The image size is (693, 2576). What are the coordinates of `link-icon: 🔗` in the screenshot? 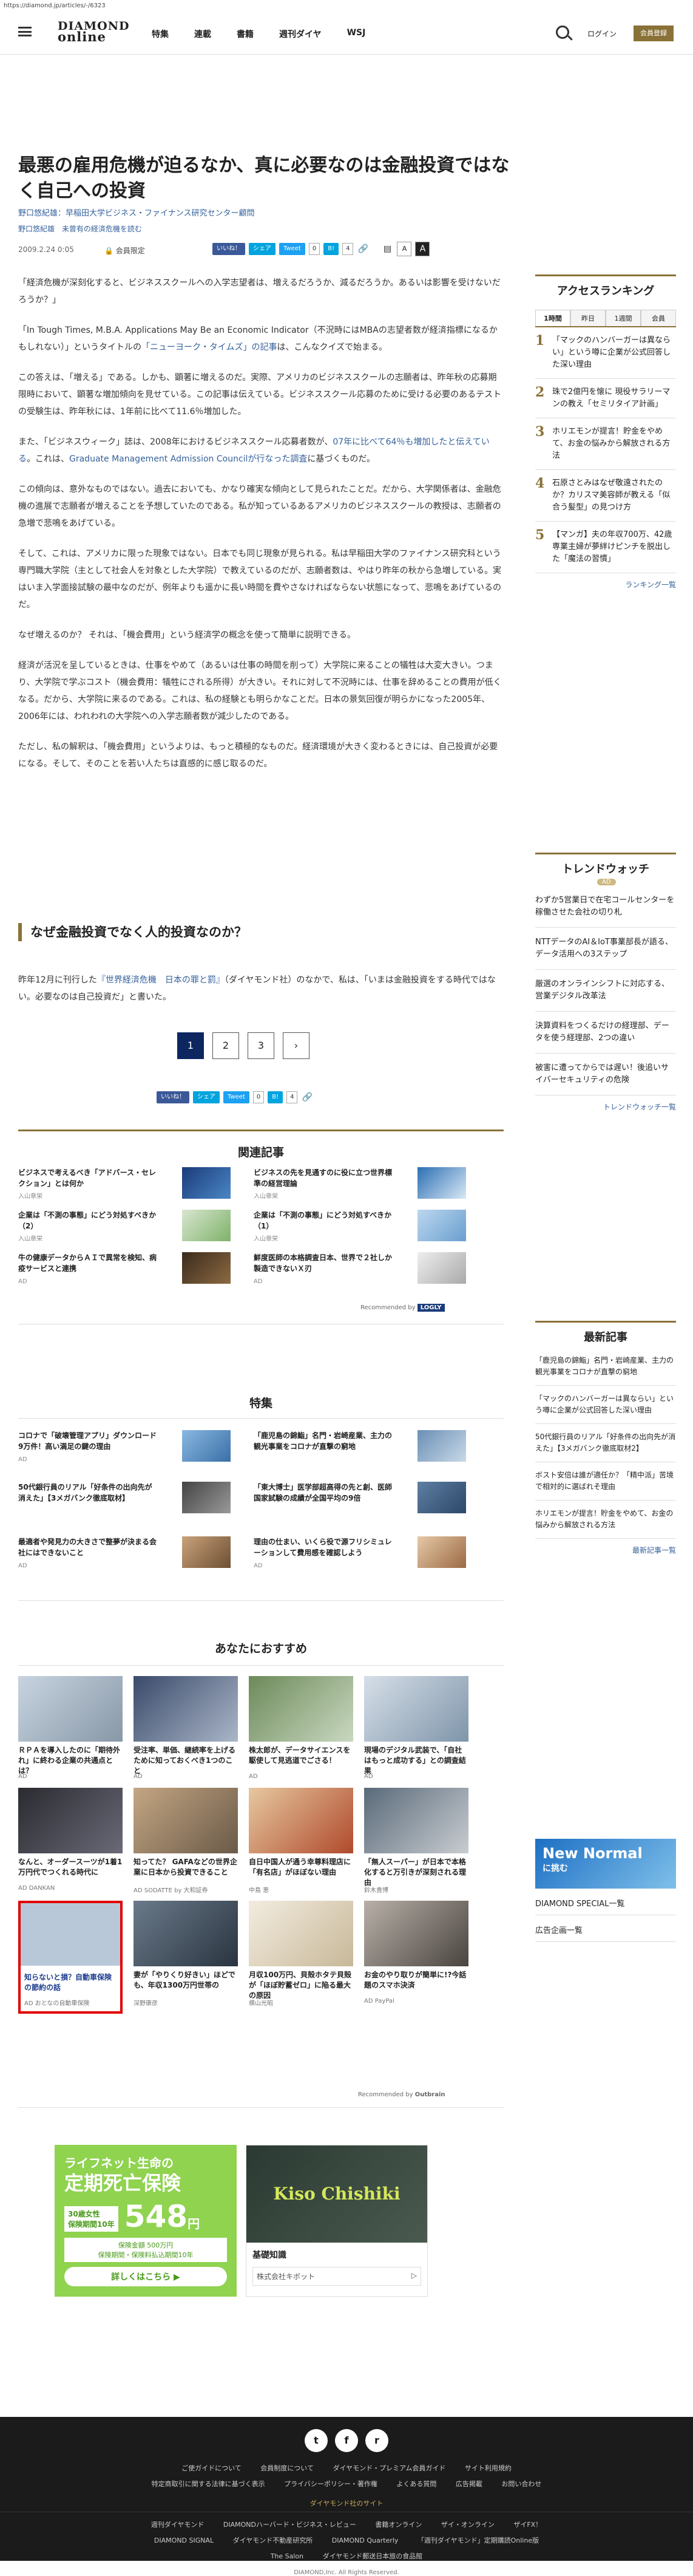 It's located at (307, 1097).